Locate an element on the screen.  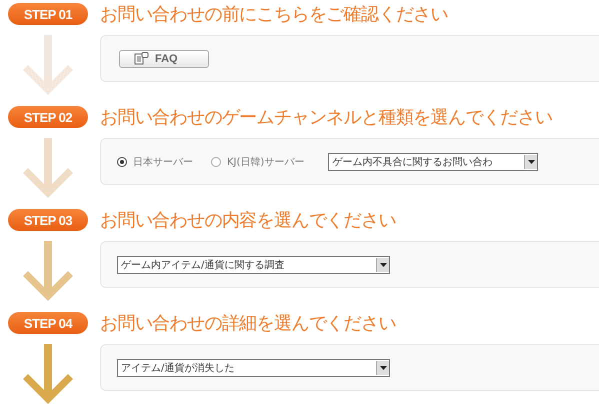
step-title: お問い合わせのゲームチャンネルと種類を選んでください is located at coordinates (326, 117).